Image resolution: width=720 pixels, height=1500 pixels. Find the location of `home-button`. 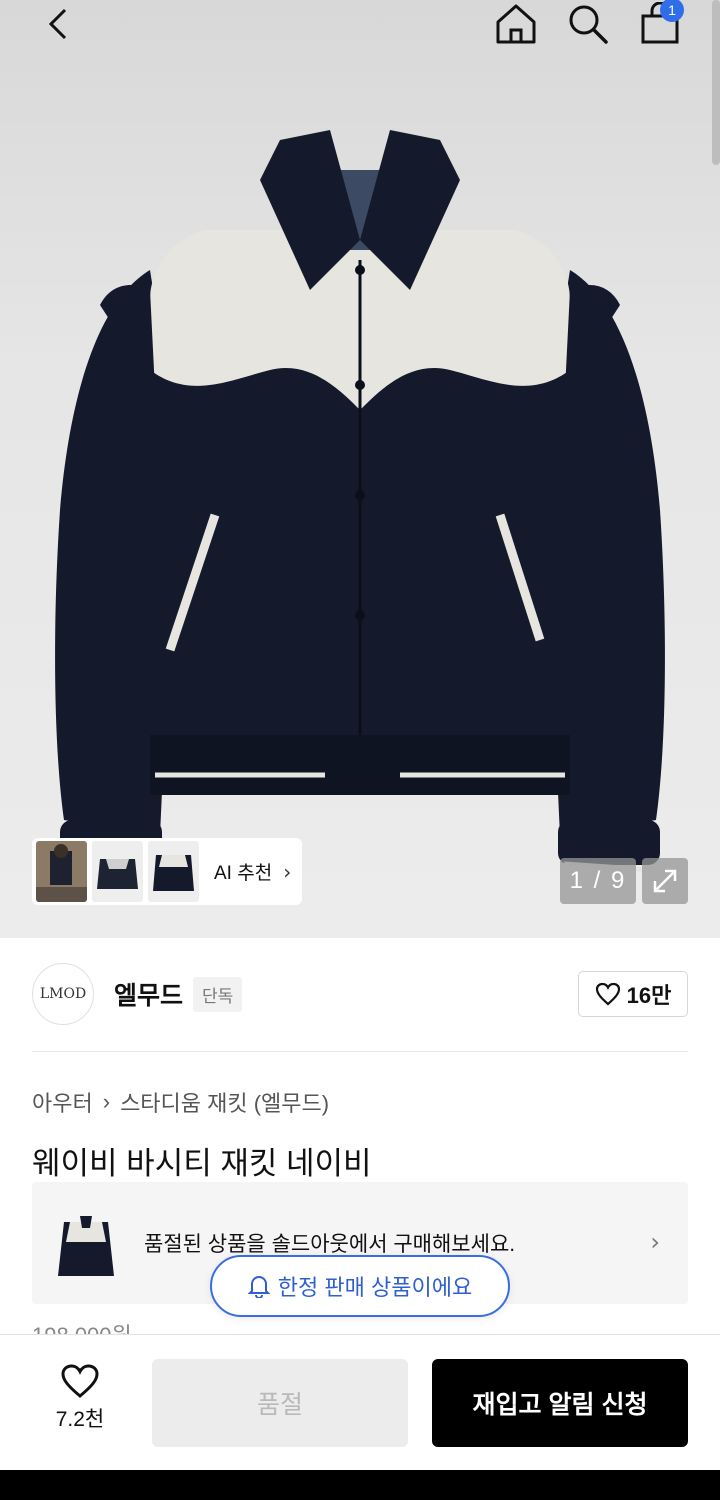

home-button is located at coordinates (516, 24).